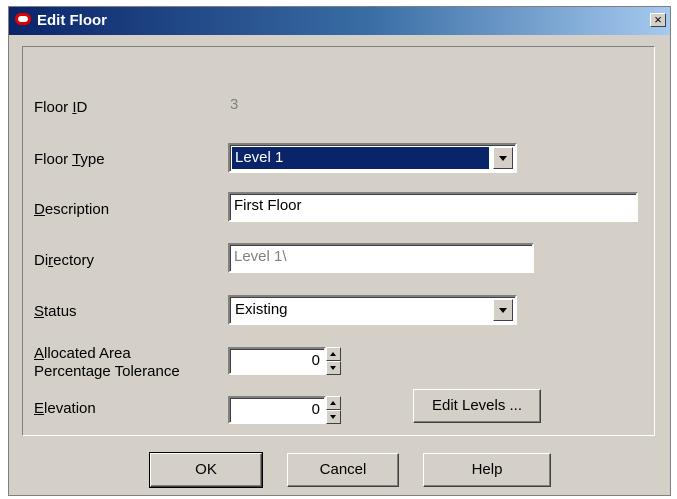  I want to click on floor-id-label: Floor ID, so click(61, 107).